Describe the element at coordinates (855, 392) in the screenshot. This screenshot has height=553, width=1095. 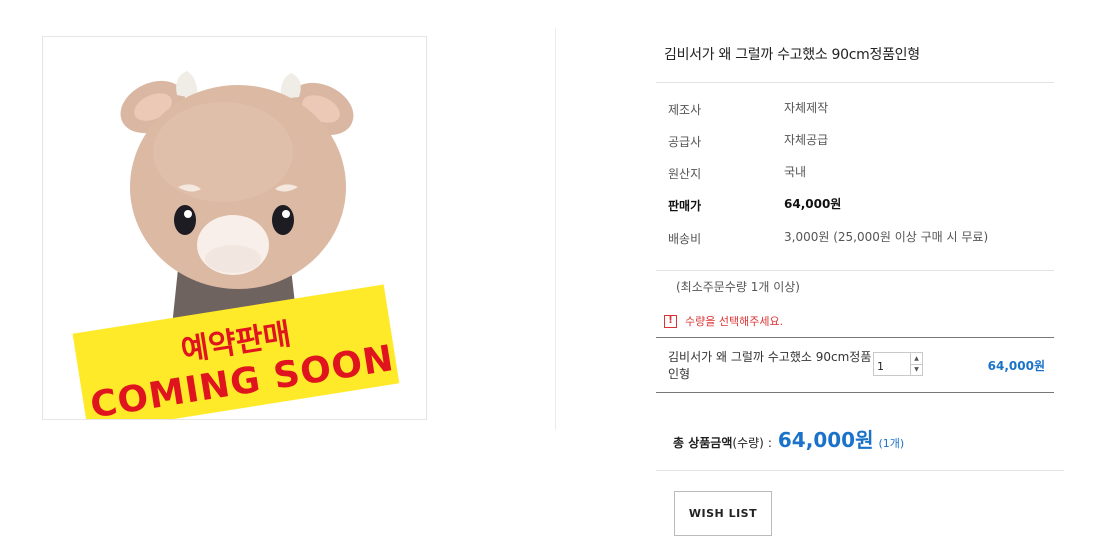
I see `option-bottom-divider` at that location.